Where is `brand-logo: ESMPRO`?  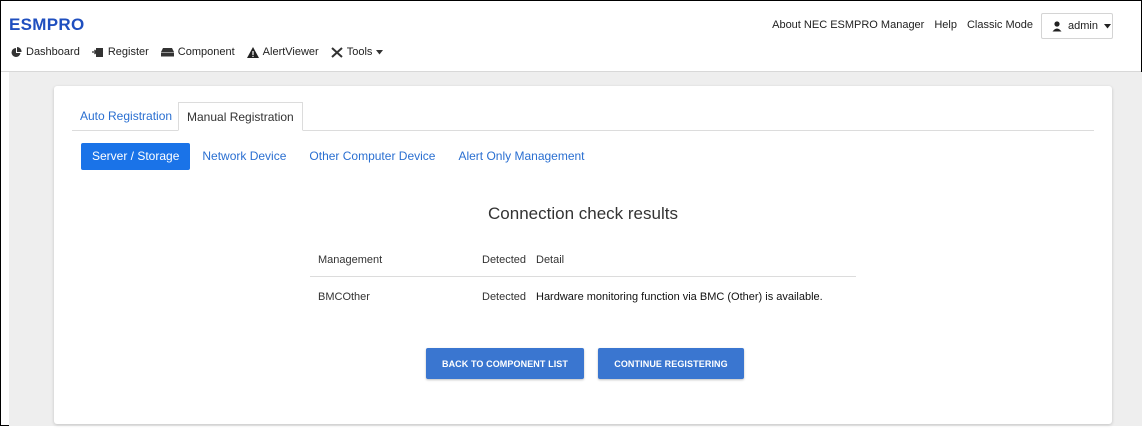 brand-logo: ESMPRO is located at coordinates (46, 25).